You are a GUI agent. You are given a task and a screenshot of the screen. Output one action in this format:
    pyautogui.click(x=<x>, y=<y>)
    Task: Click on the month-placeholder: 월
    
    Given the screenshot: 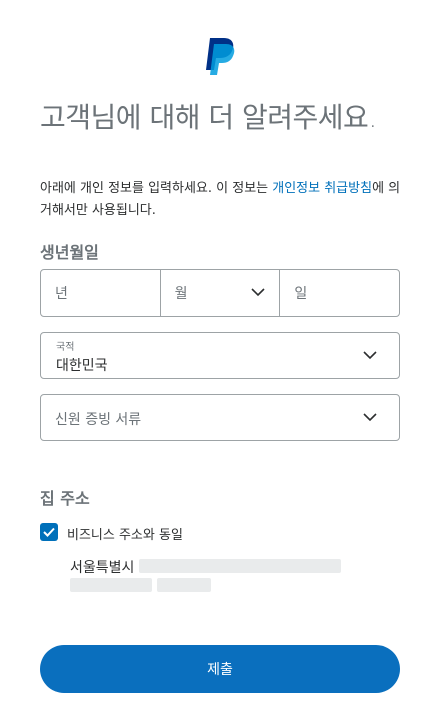 What is the action you would take?
    pyautogui.click(x=181, y=294)
    